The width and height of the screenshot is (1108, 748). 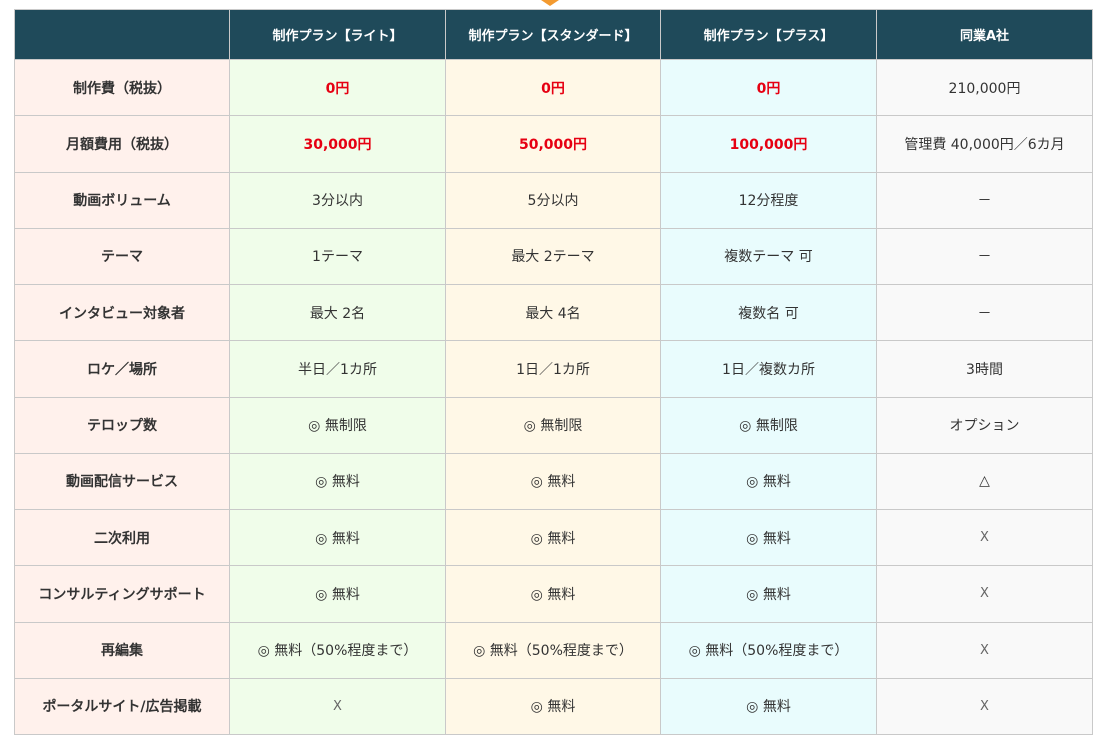 I want to click on table-row: ロケ／場所 半日／1カ所 1日／1カ所 1日／複数カ所 3時間, so click(x=553, y=369).